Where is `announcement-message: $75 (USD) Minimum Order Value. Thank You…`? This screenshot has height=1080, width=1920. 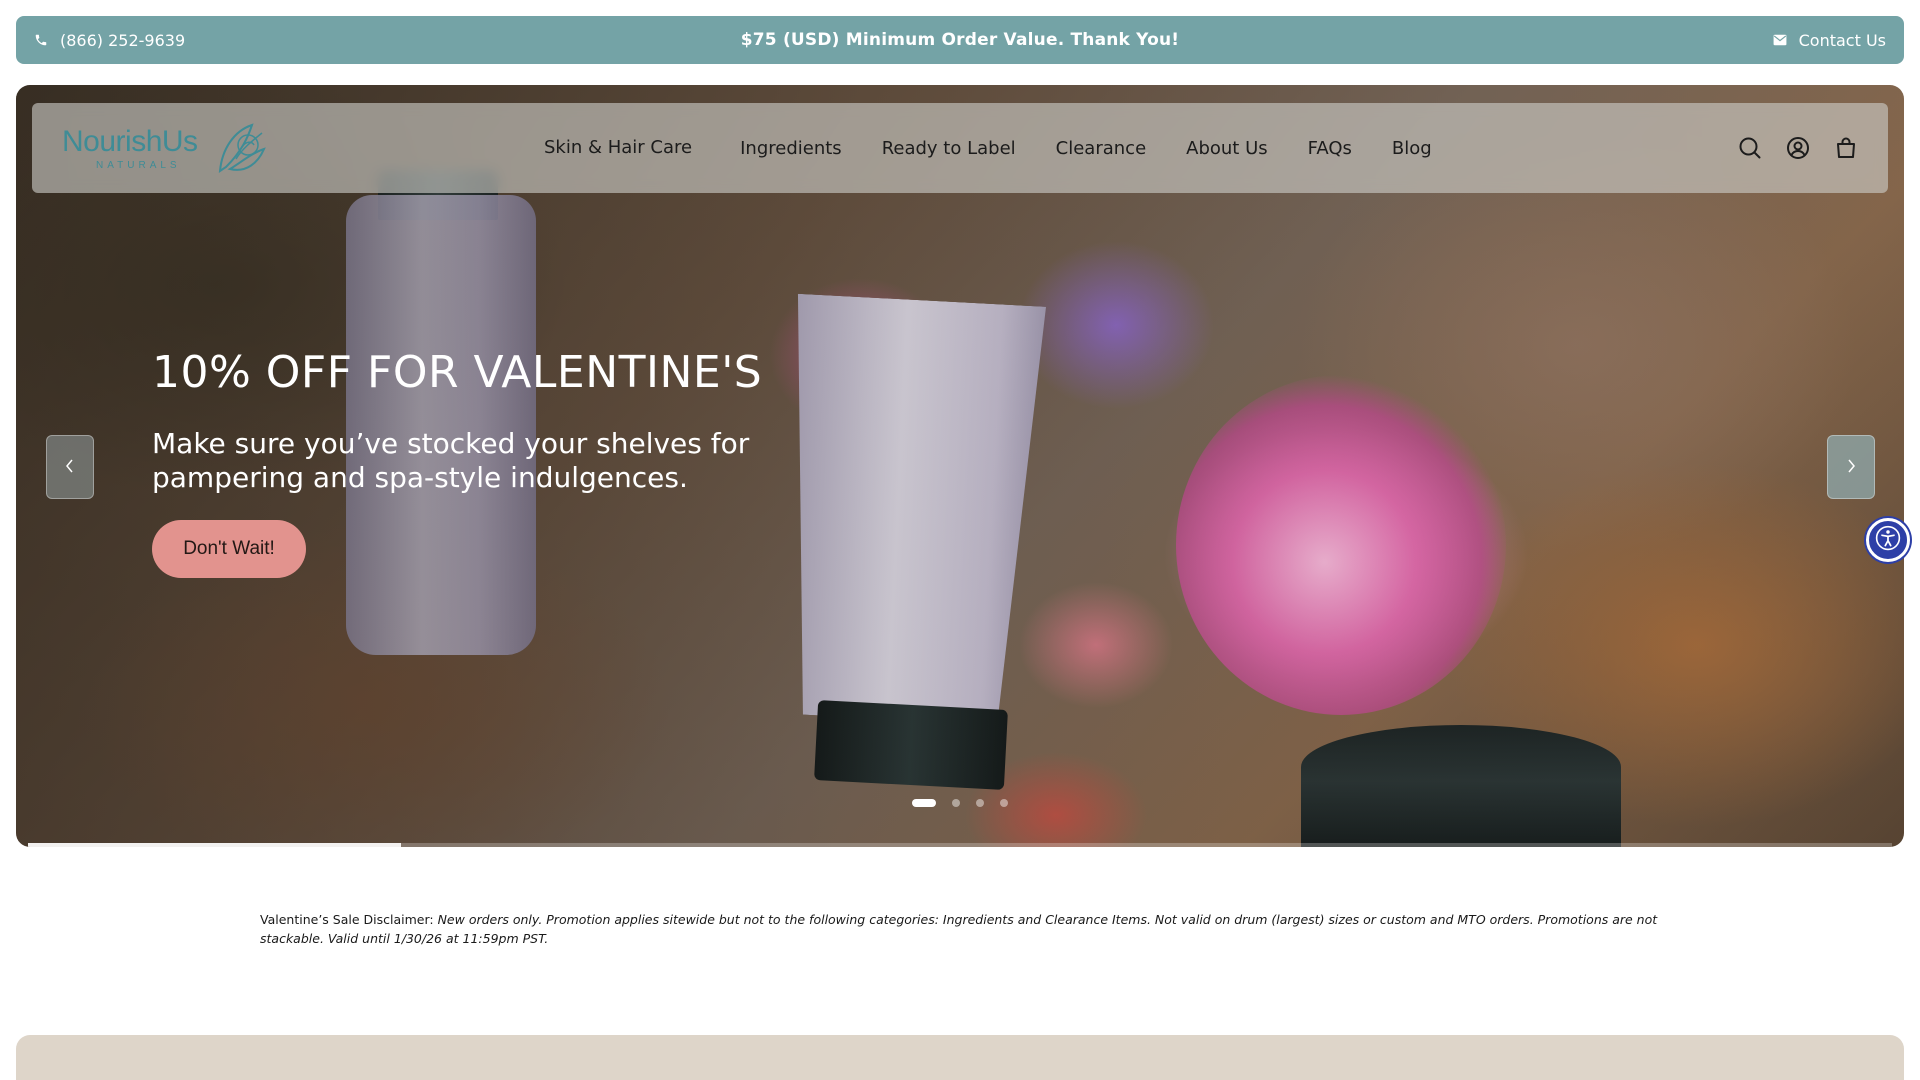 announcement-message: $75 (USD) Minimum Order Value. Thank You… is located at coordinates (960, 40).